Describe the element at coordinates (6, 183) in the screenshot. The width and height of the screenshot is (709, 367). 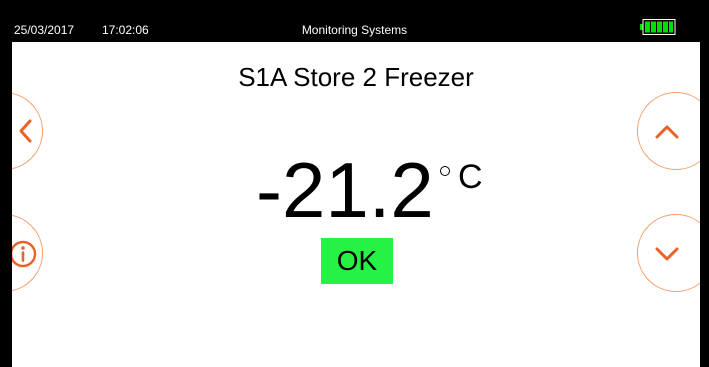
I see `screen-border-left` at that location.